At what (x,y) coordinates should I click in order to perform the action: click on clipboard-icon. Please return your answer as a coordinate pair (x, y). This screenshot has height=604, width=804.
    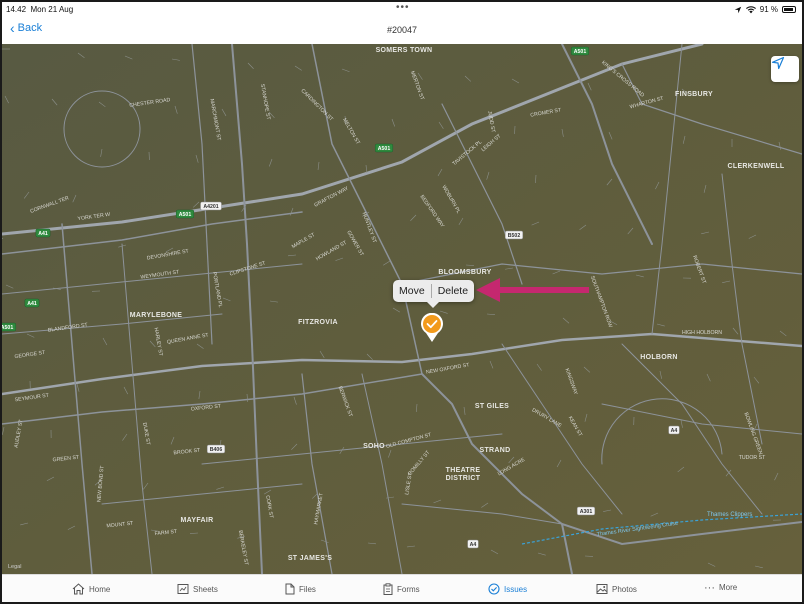
    Looking at the image, I should click on (388, 589).